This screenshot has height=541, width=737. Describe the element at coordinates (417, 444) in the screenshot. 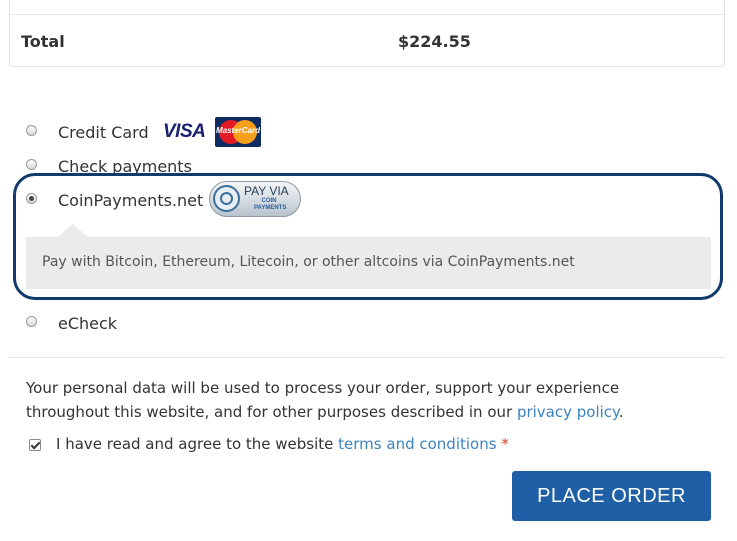

I see `terms-and-conditions-link: terms and conditions` at that location.